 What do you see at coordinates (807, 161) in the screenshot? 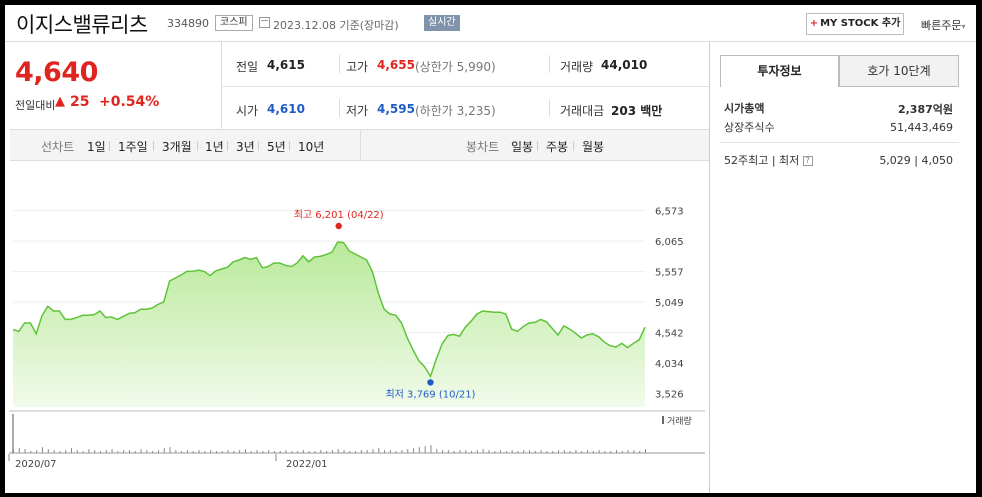
I see `help-icon: ?` at bounding box center [807, 161].